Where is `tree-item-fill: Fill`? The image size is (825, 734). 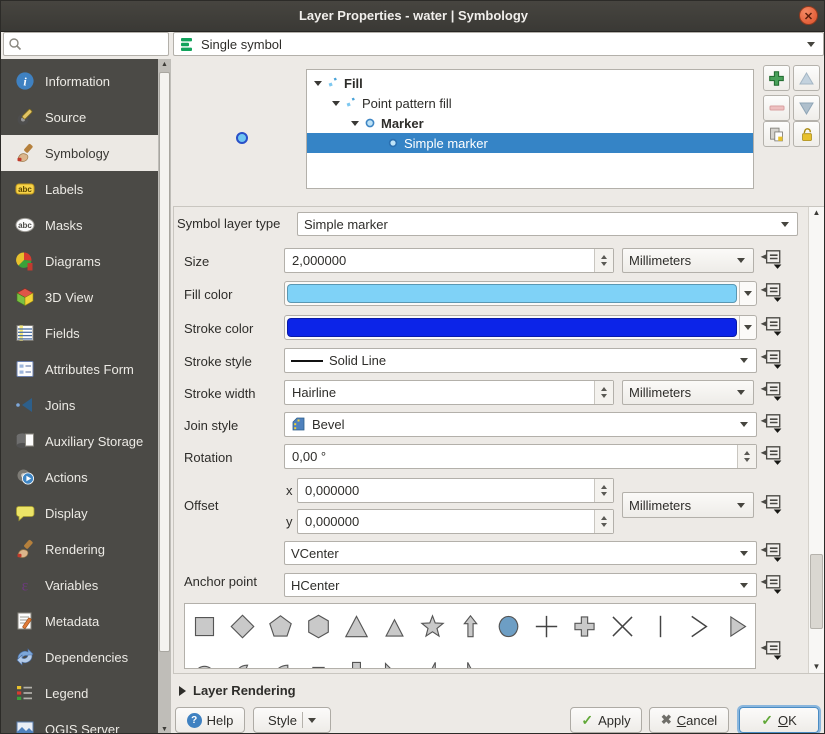 tree-item-fill: Fill is located at coordinates (530, 83).